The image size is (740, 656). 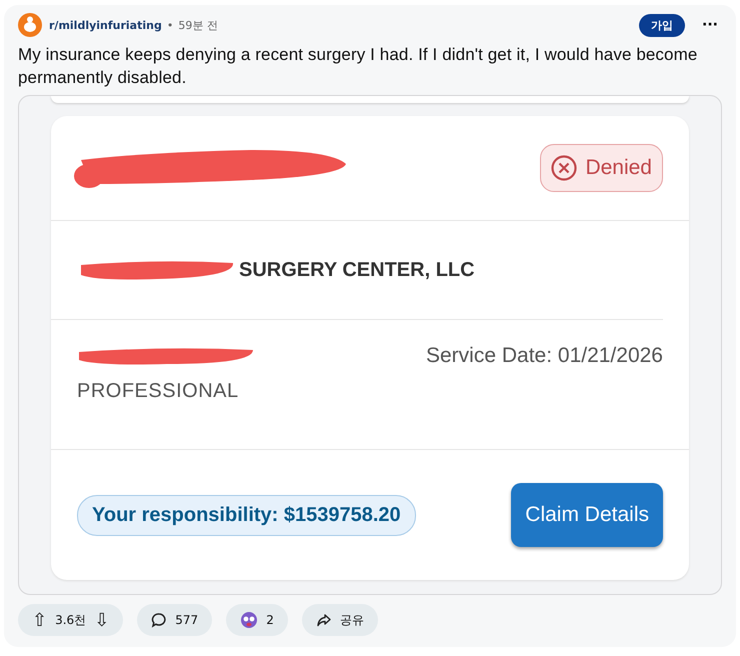 What do you see at coordinates (662, 25) in the screenshot?
I see `join-button: 가입` at bounding box center [662, 25].